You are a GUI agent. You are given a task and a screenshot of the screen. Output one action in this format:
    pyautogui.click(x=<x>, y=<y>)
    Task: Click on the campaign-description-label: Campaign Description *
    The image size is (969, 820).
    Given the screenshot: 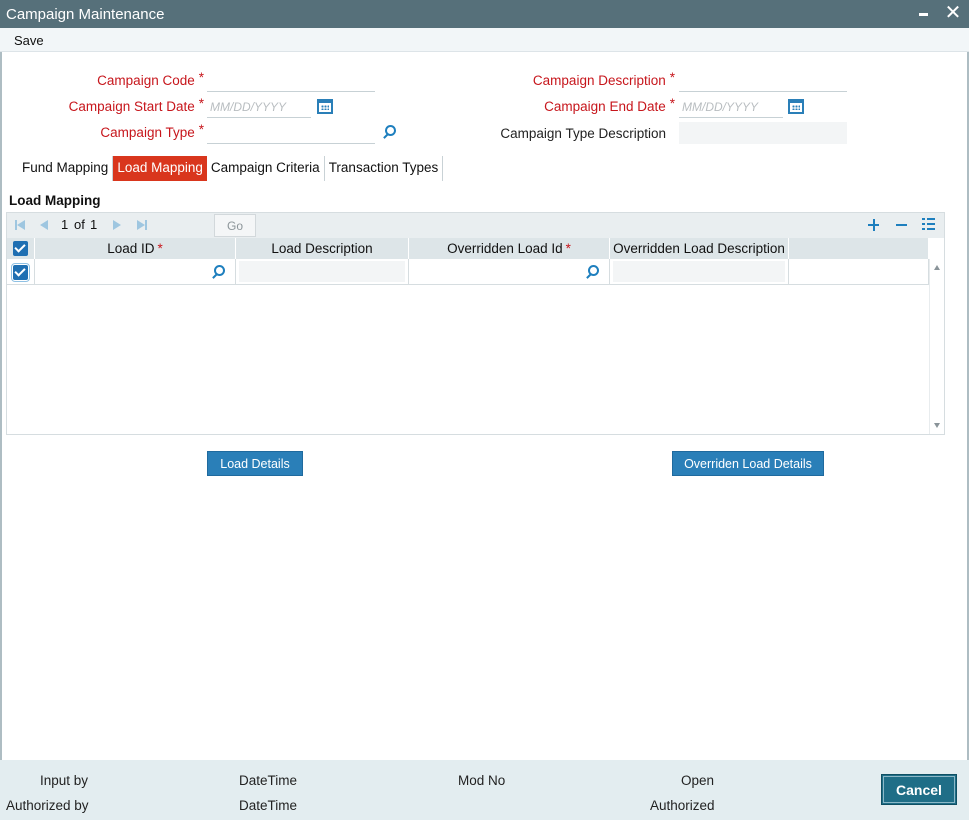 What is the action you would take?
    pyautogui.click(x=603, y=79)
    